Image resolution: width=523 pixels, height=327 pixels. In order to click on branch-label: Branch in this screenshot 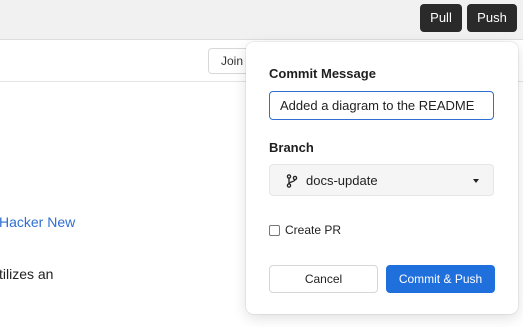, I will do `click(291, 147)`.